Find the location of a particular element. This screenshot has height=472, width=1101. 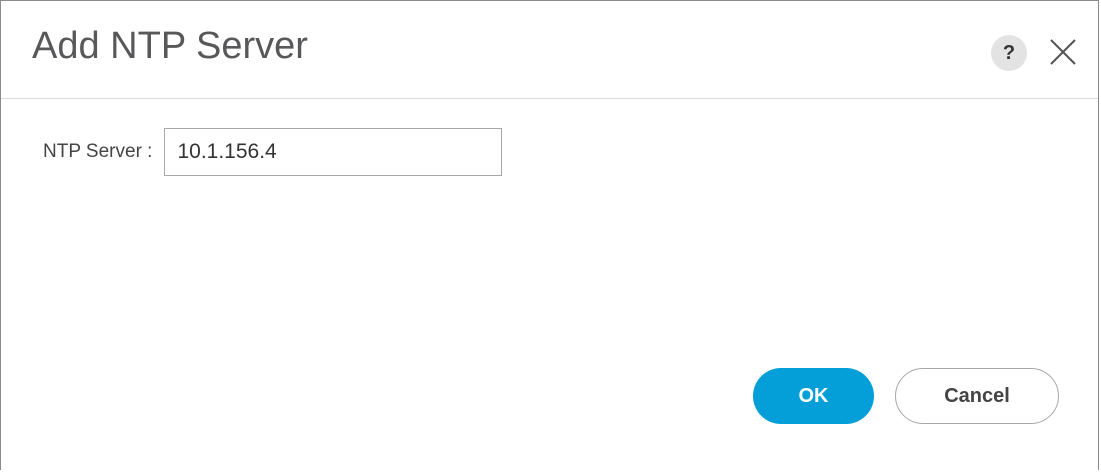

close-icon is located at coordinates (1063, 52).